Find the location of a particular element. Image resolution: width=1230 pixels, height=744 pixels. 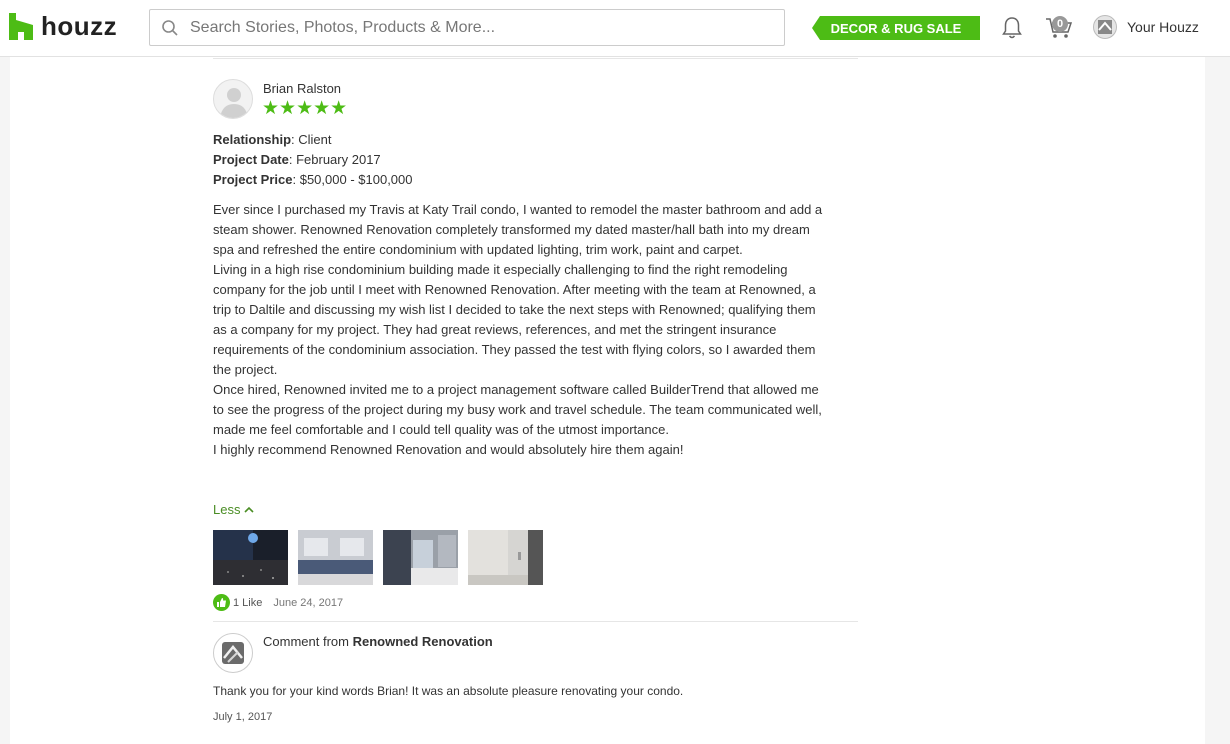

user-avatar is located at coordinates (1105, 27).